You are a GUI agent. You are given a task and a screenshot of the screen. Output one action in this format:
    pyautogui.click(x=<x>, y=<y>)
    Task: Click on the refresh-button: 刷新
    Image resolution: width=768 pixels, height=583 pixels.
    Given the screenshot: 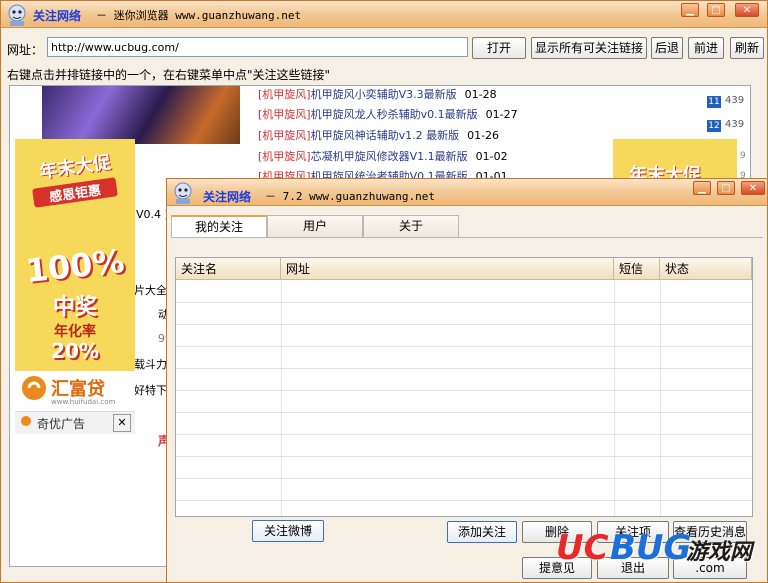 What is the action you would take?
    pyautogui.click(x=747, y=48)
    